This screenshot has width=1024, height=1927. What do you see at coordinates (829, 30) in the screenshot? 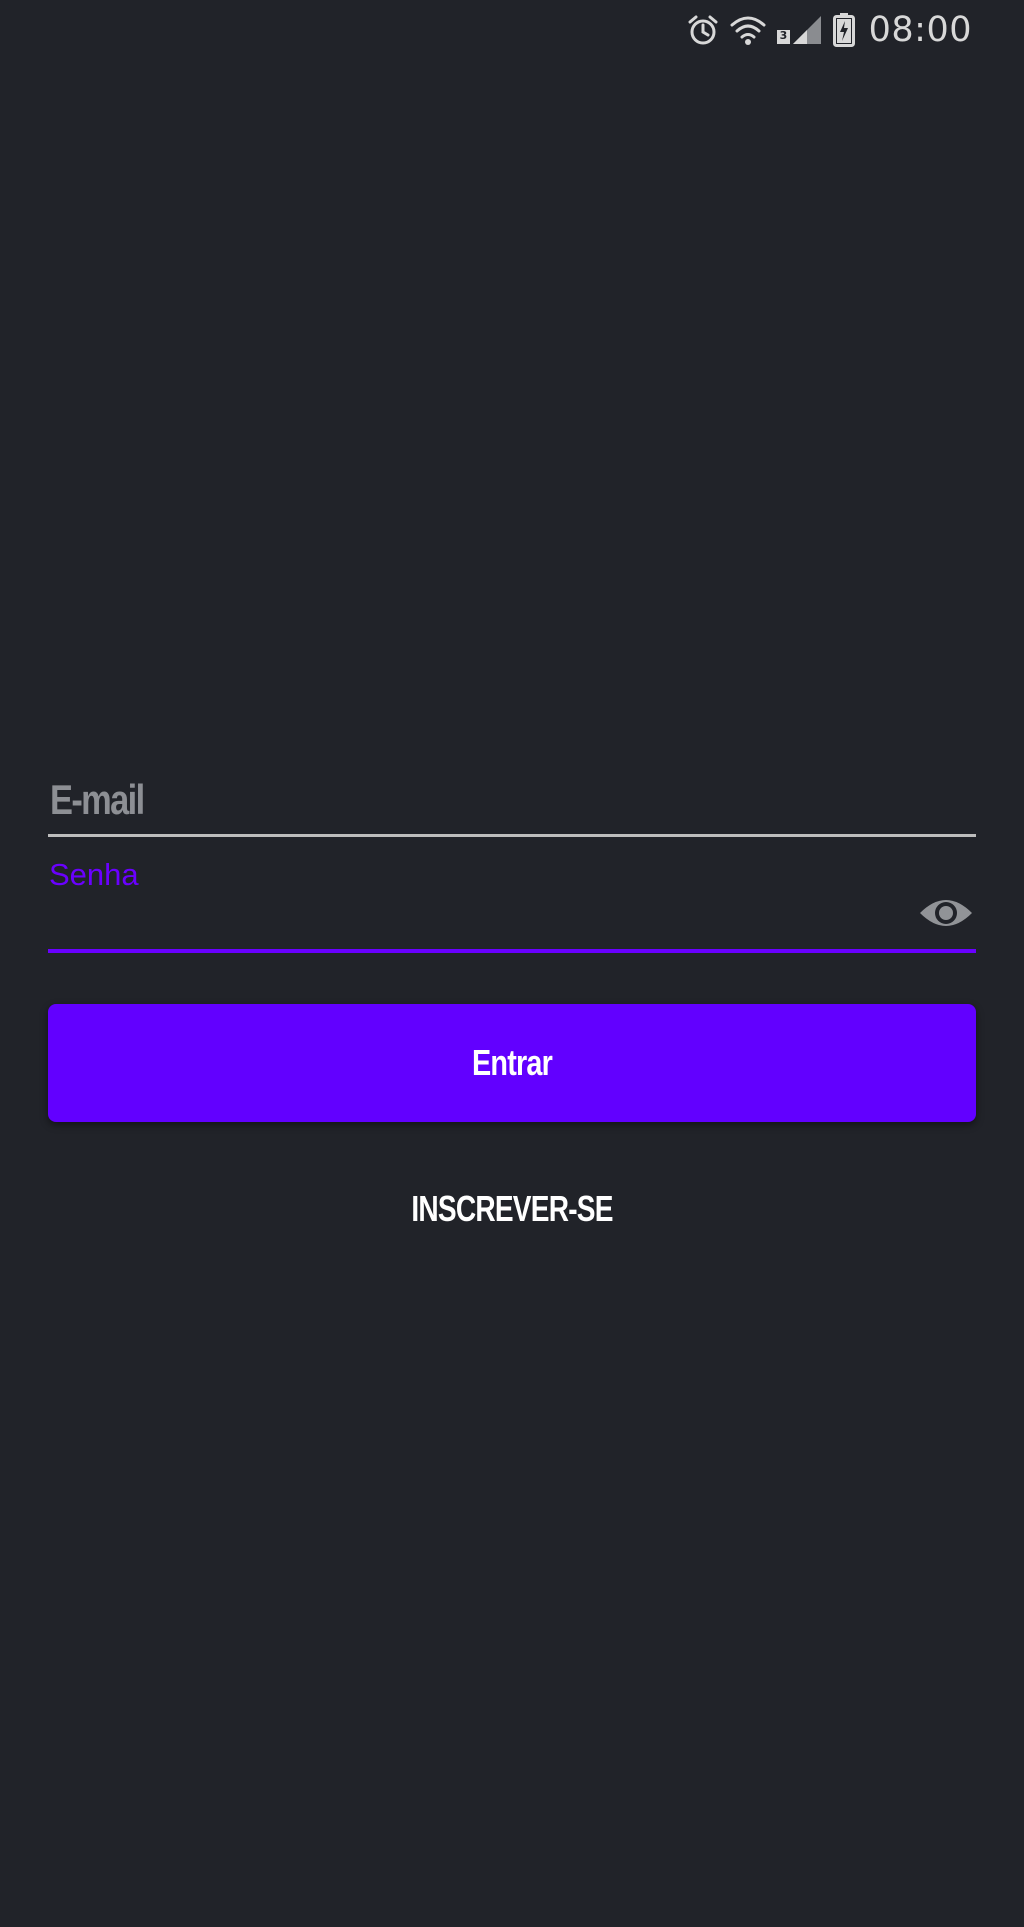
I see `status-icons: 3 08:00` at bounding box center [829, 30].